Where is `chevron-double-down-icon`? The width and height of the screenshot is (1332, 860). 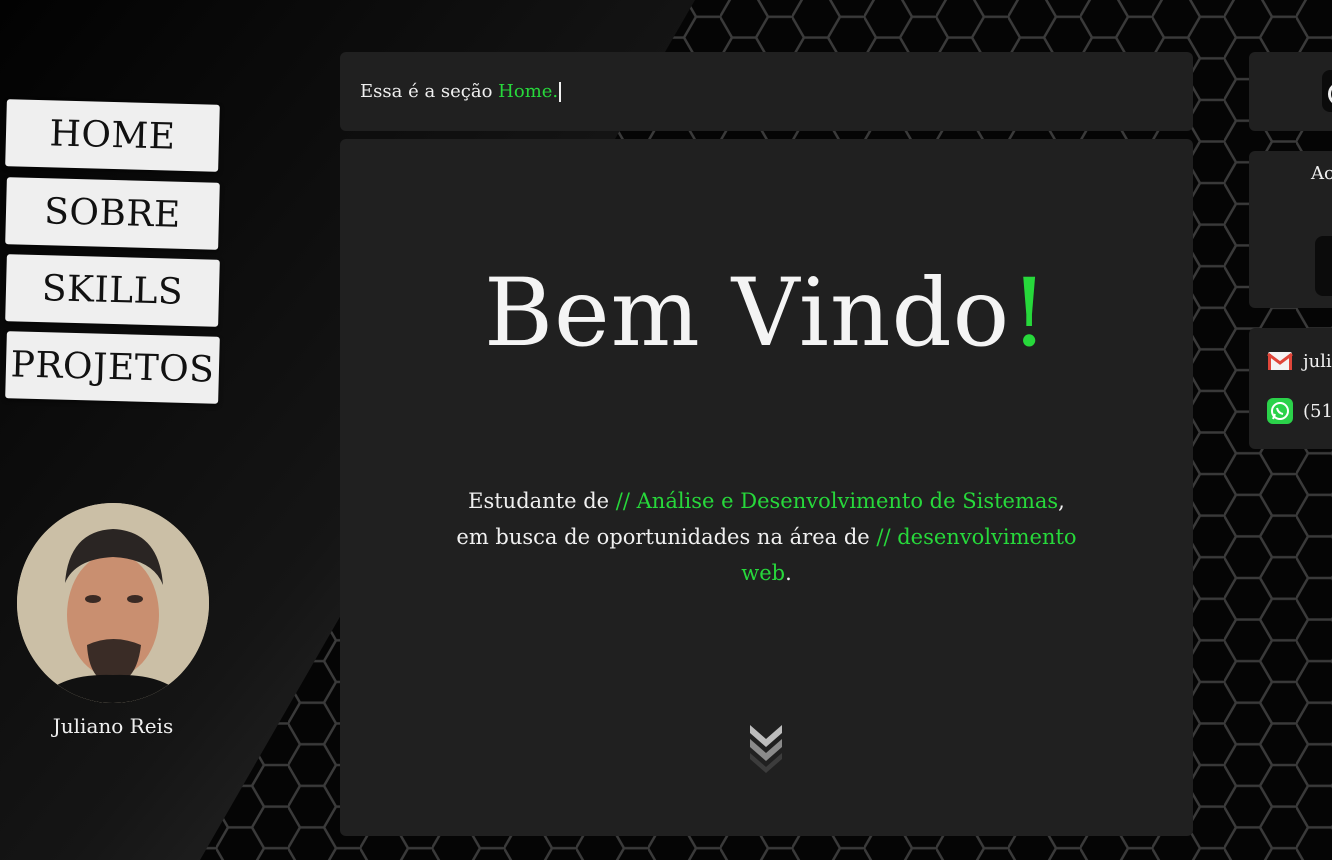 chevron-double-down-icon is located at coordinates (766, 747).